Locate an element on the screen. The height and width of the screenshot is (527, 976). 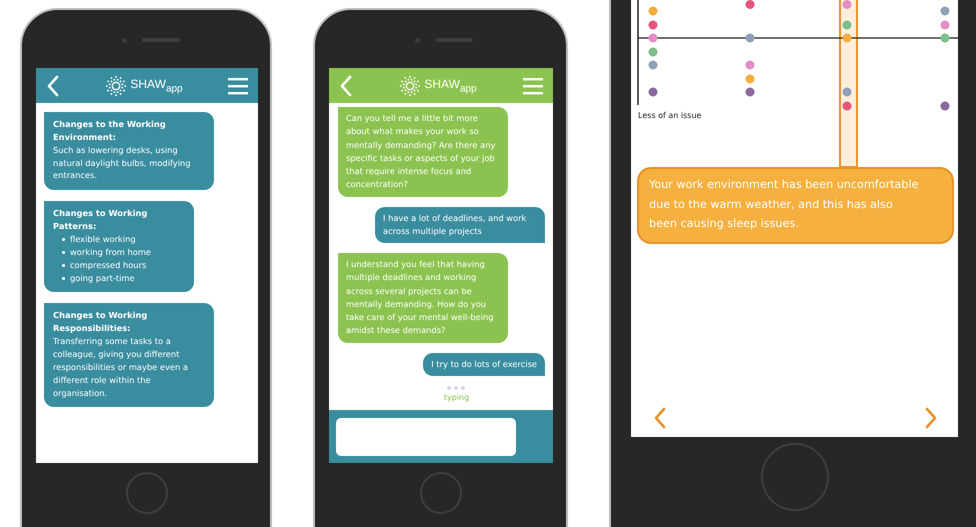
insight-callout: Your work environment has been uncomfortable due to the warm weather, and this has also been causing sleep issues. is located at coordinates (795, 205).